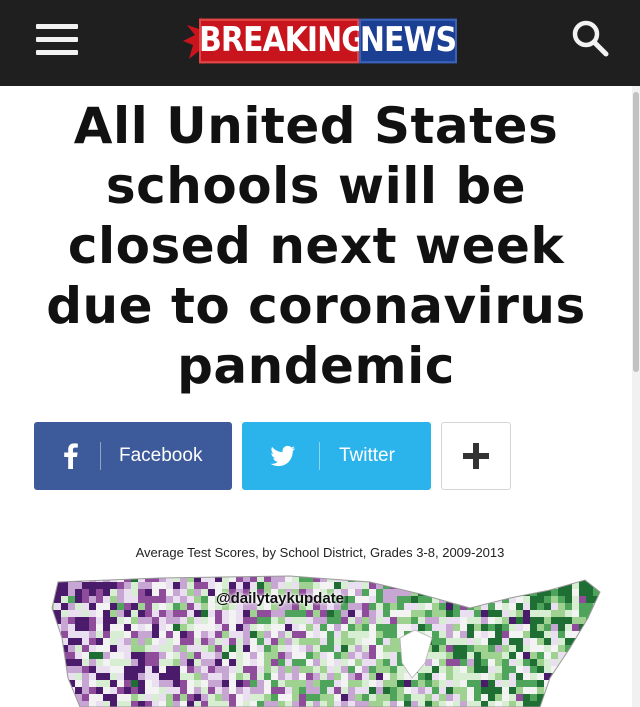 The width and height of the screenshot is (640, 707). What do you see at coordinates (636, 232) in the screenshot?
I see `scrollbar-thumb` at bounding box center [636, 232].